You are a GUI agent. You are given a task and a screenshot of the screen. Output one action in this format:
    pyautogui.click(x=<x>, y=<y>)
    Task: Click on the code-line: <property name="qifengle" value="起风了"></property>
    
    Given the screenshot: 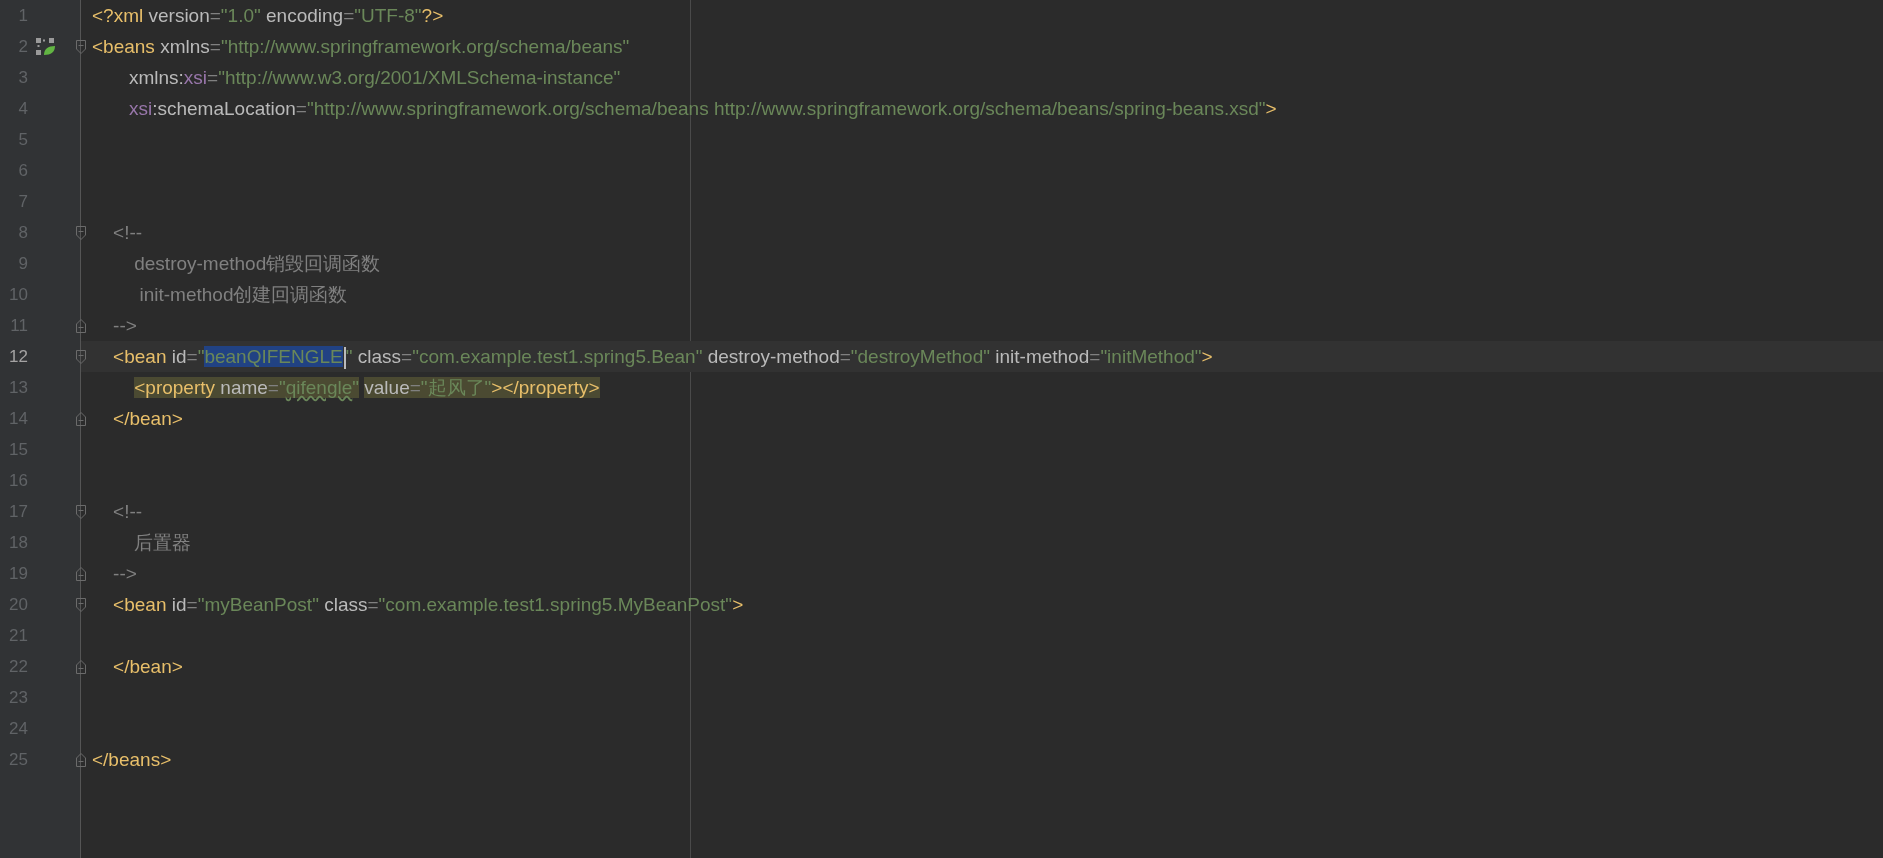 What is the action you would take?
    pyautogui.click(x=366, y=388)
    